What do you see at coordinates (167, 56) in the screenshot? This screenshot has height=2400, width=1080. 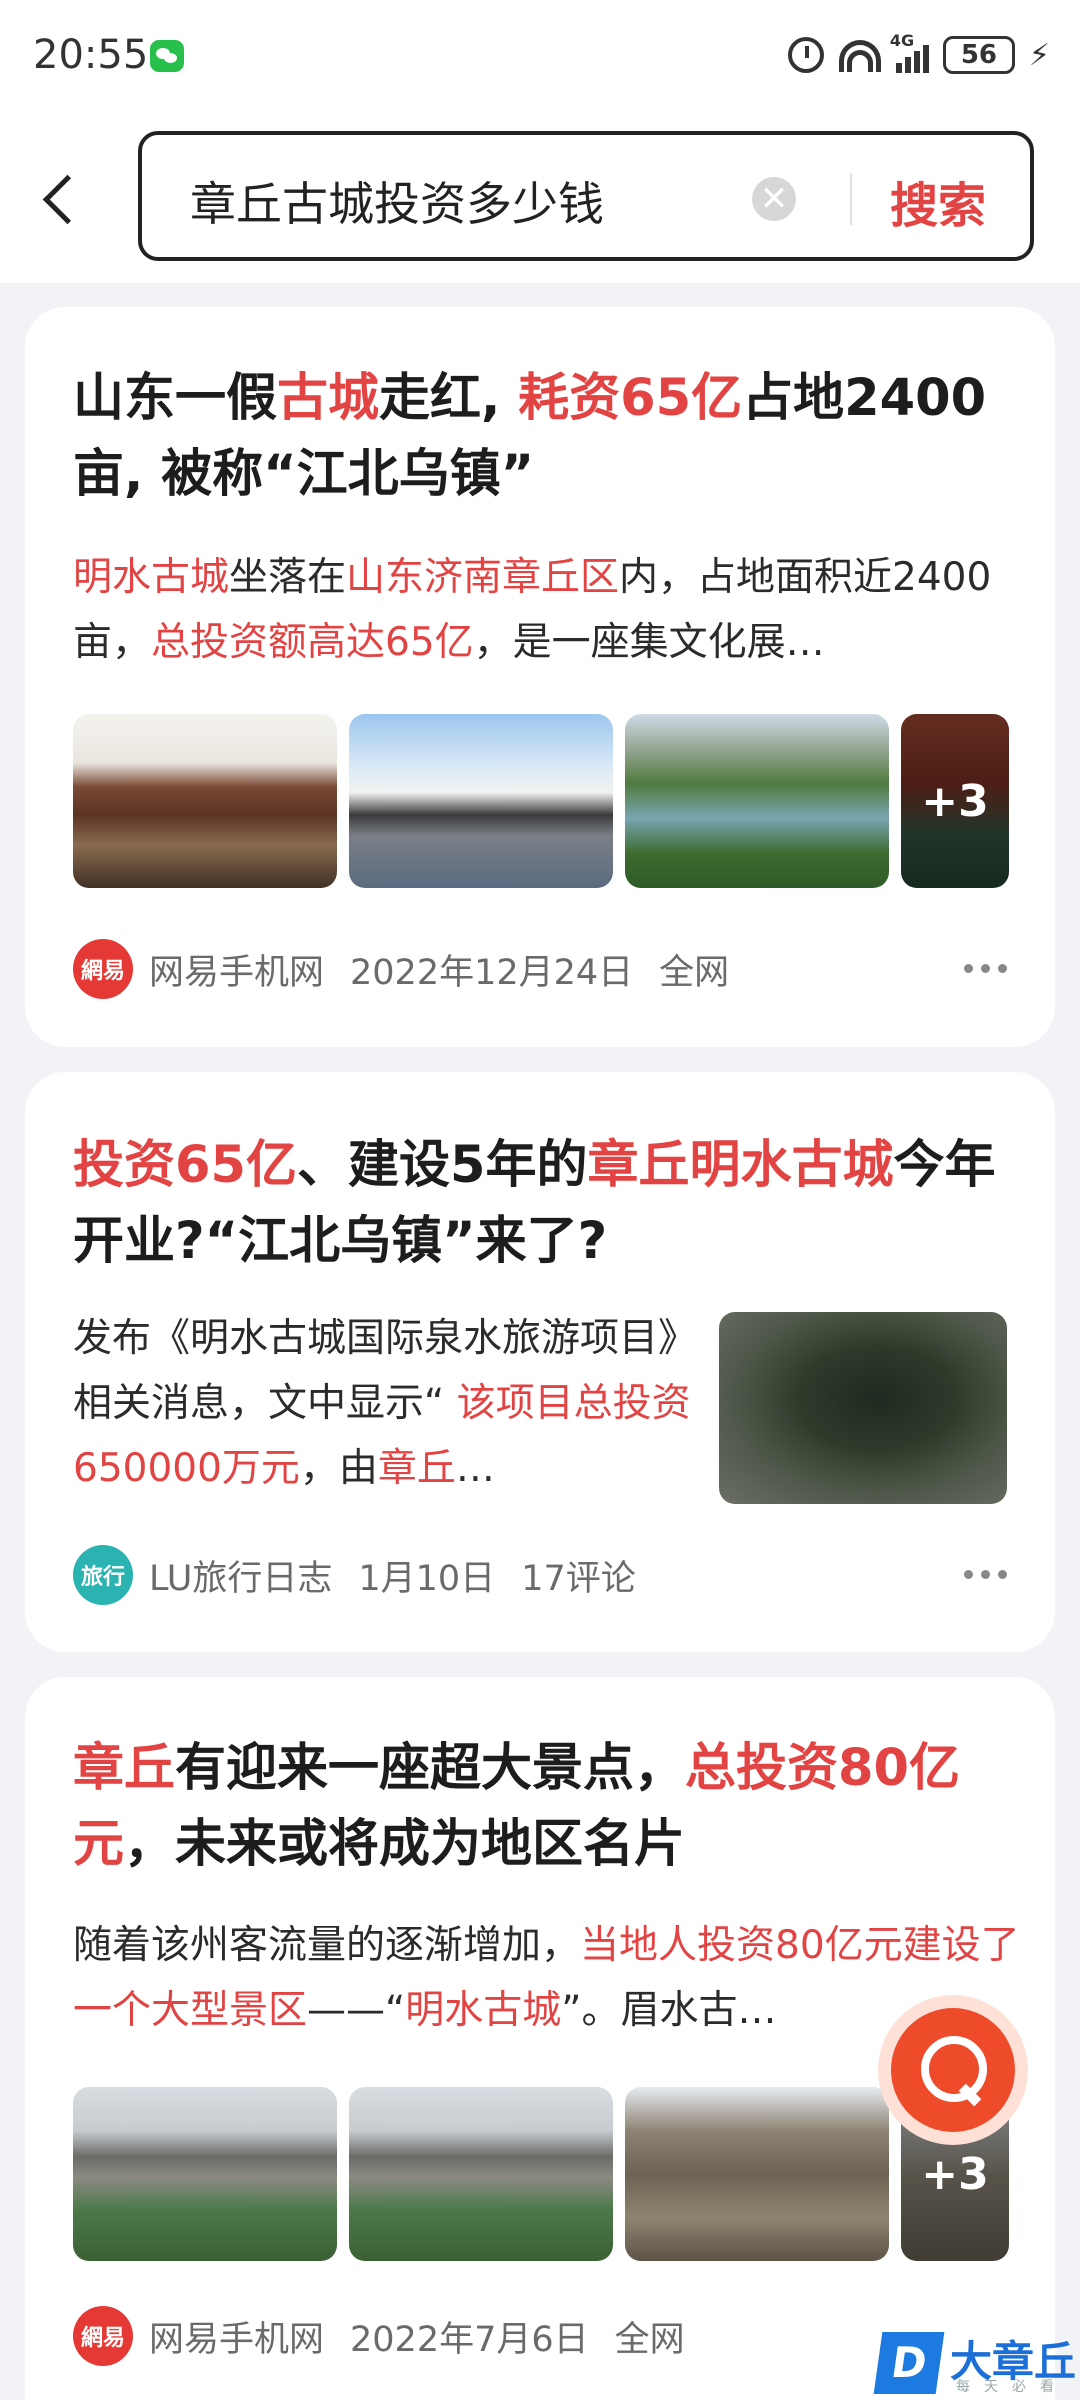 I see `wechat-notification-icon` at bounding box center [167, 56].